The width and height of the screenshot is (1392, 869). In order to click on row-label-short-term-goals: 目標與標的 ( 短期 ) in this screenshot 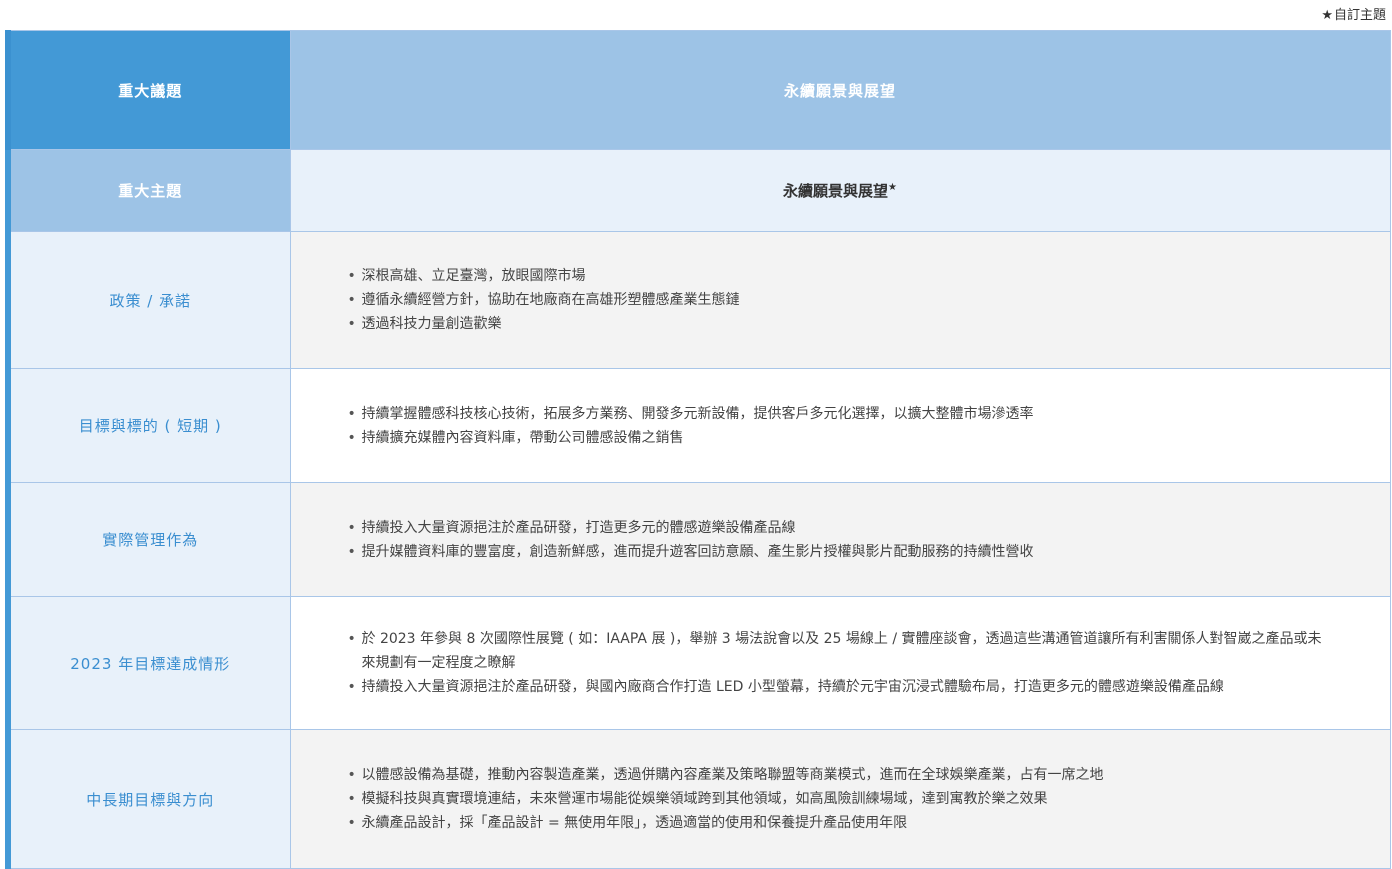, I will do `click(148, 425)`.